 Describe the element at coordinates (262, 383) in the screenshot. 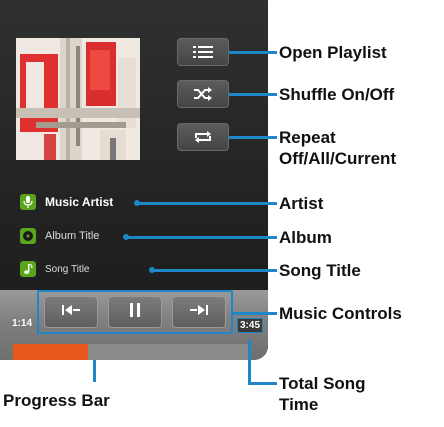

I see `callout-line-total-time` at that location.